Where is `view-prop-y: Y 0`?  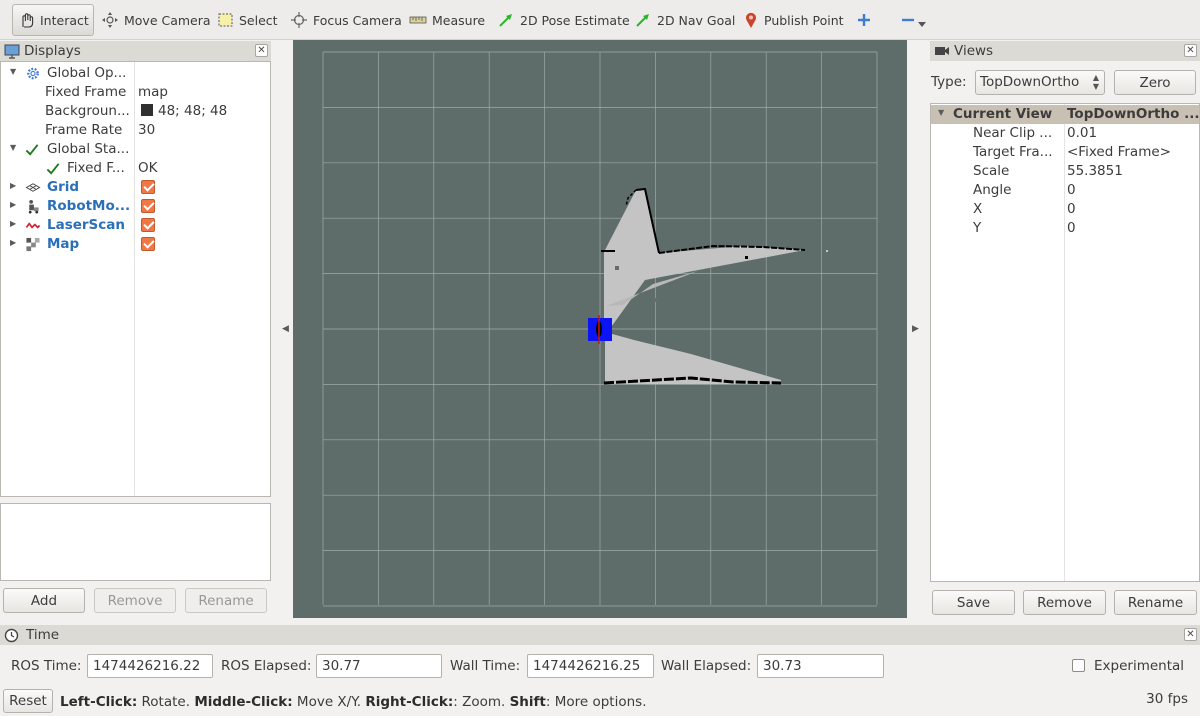 view-prop-y: Y 0 is located at coordinates (1065, 228).